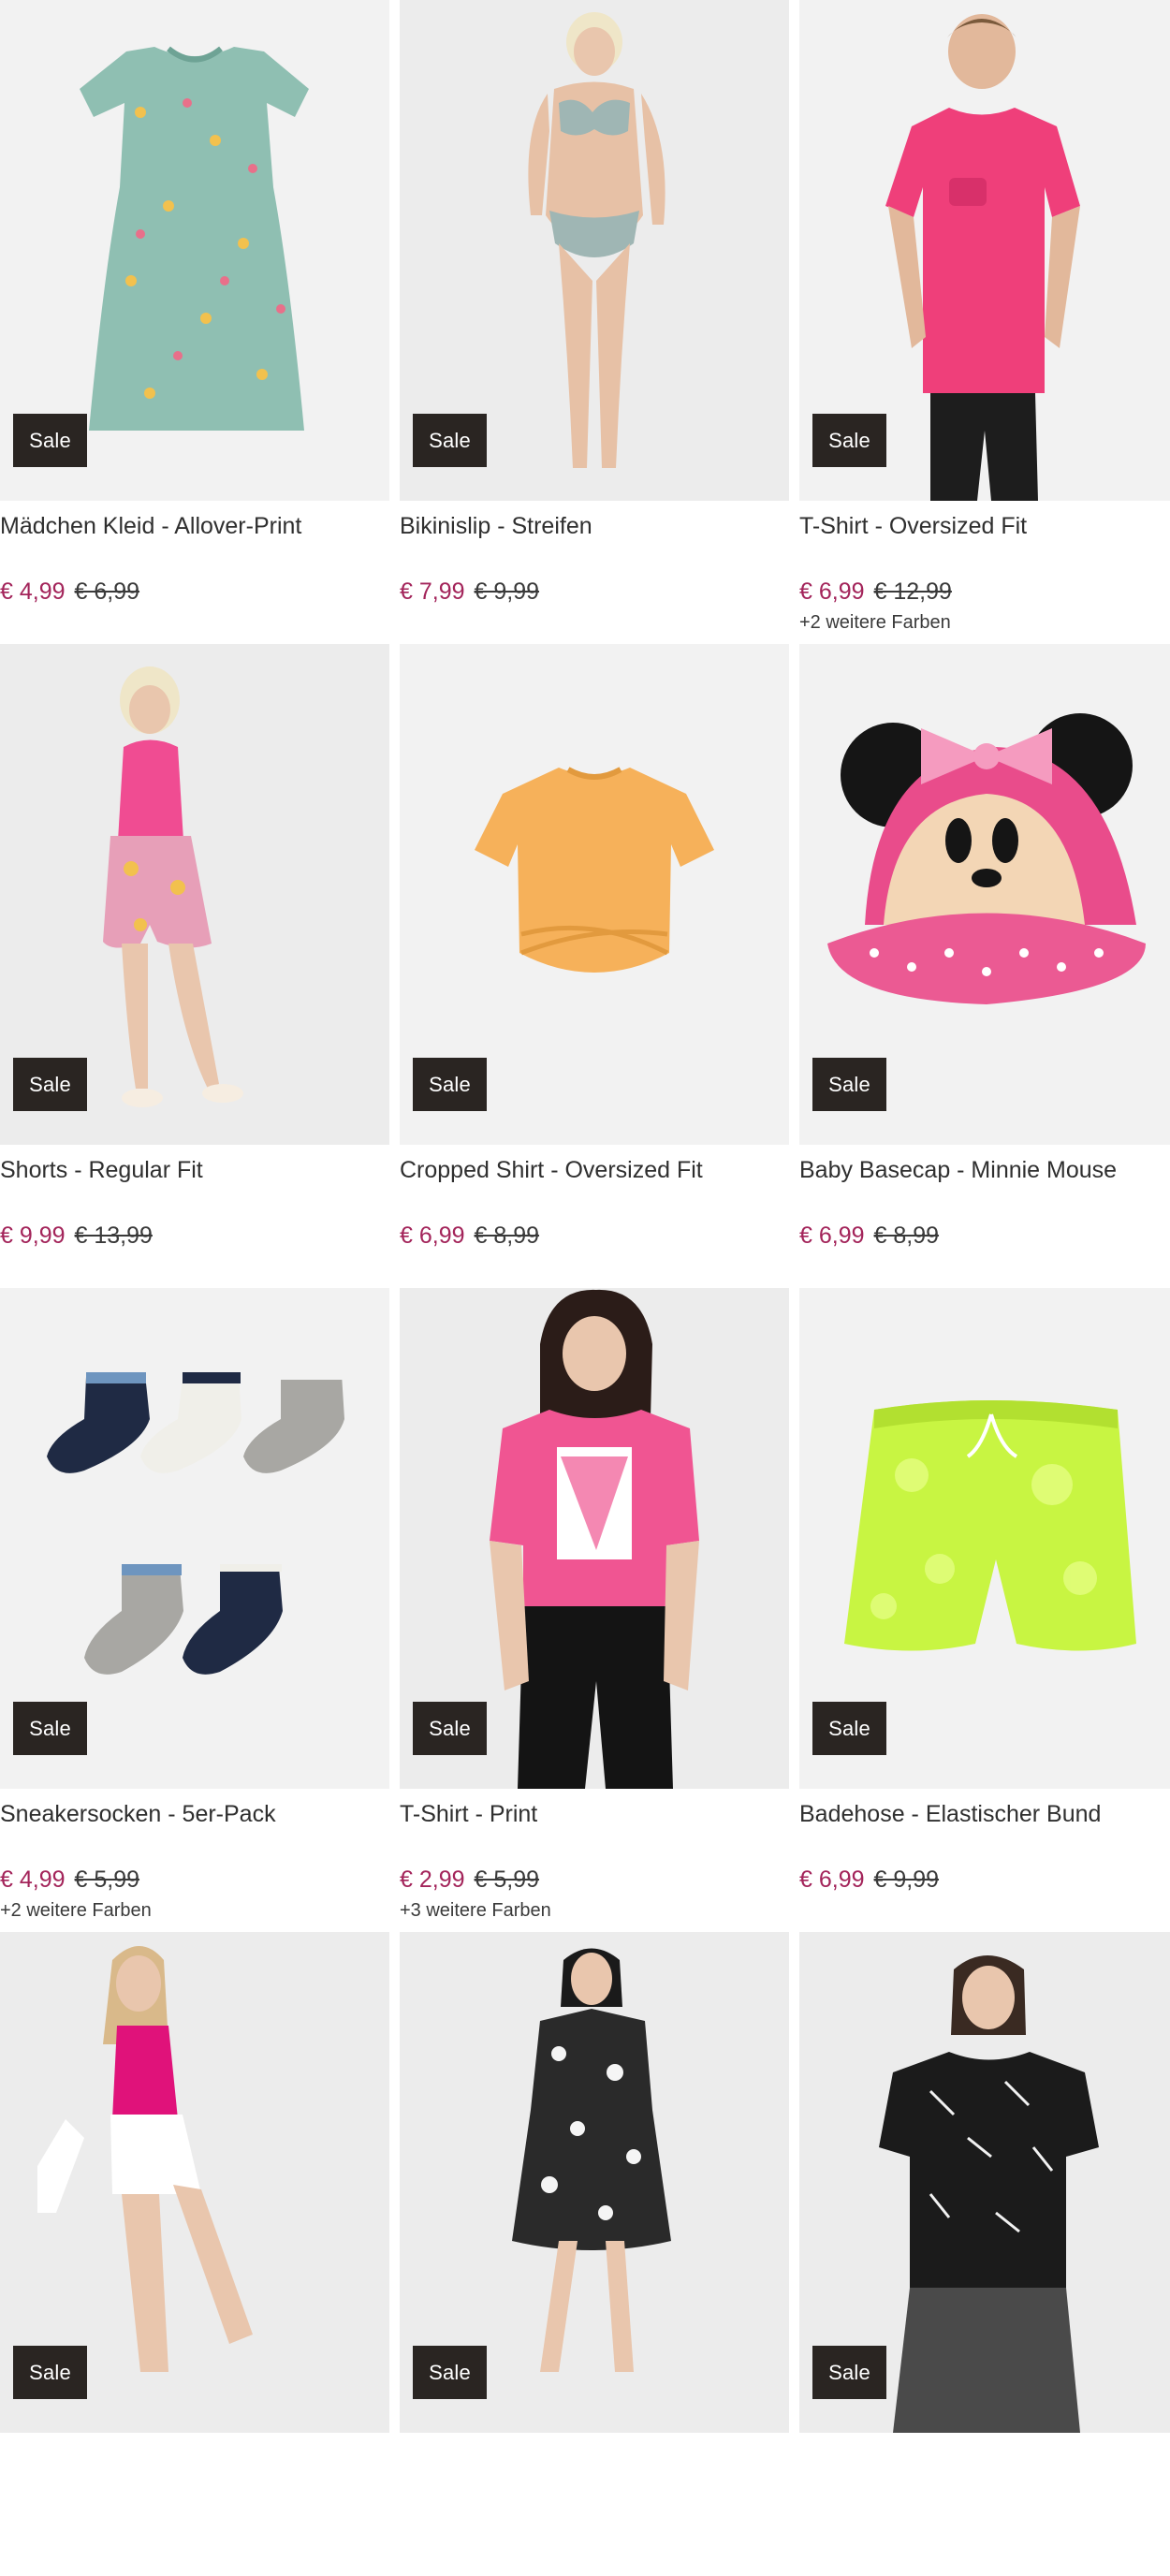  Describe the element at coordinates (33, 1235) in the screenshot. I see `price-current: € 9,99` at that location.